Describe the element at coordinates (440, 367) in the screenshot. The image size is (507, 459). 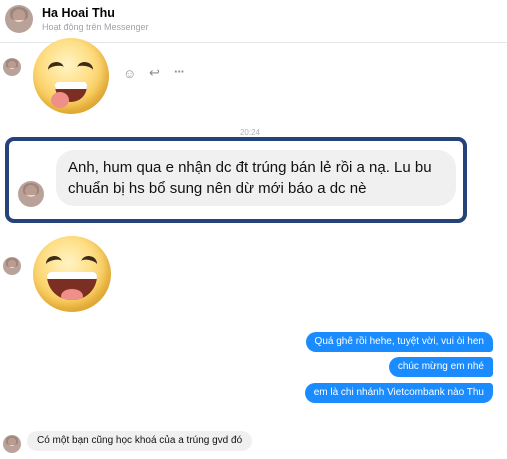
I see `outgoing-message-bubble: chúc mừng em nhé` at that location.